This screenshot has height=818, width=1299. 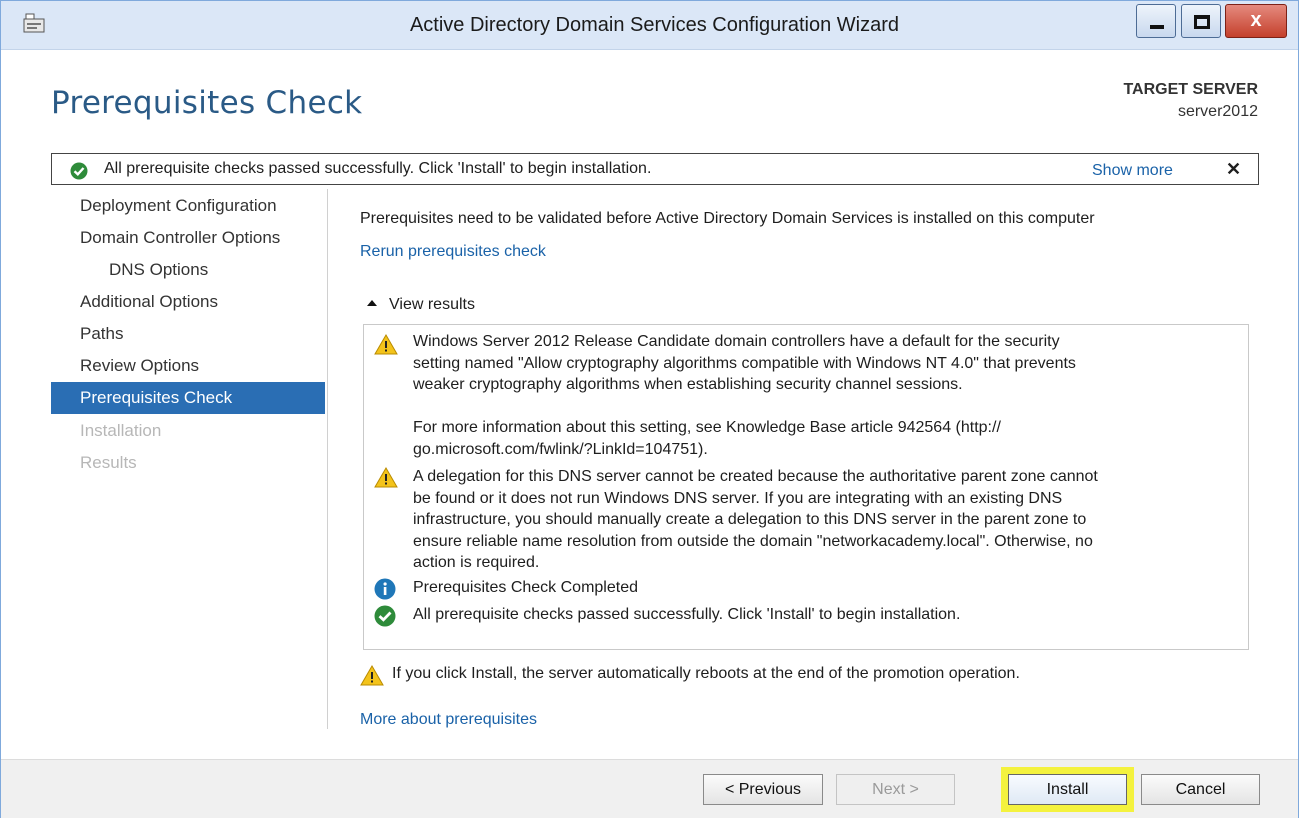 What do you see at coordinates (827, 588) in the screenshot?
I see `result-message: Prerequisites Check Completed` at bounding box center [827, 588].